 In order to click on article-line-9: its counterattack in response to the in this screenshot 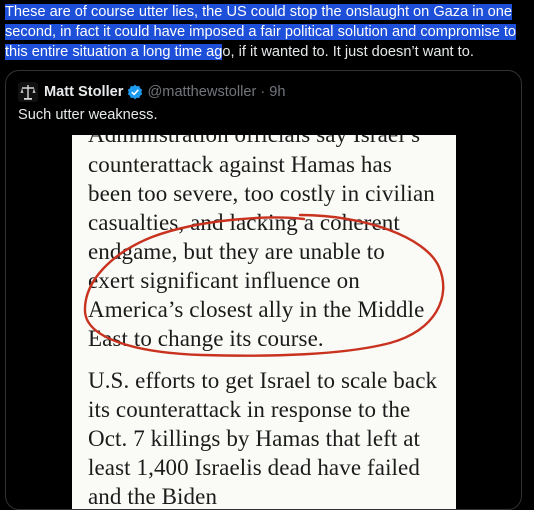, I will do `click(249, 409)`.